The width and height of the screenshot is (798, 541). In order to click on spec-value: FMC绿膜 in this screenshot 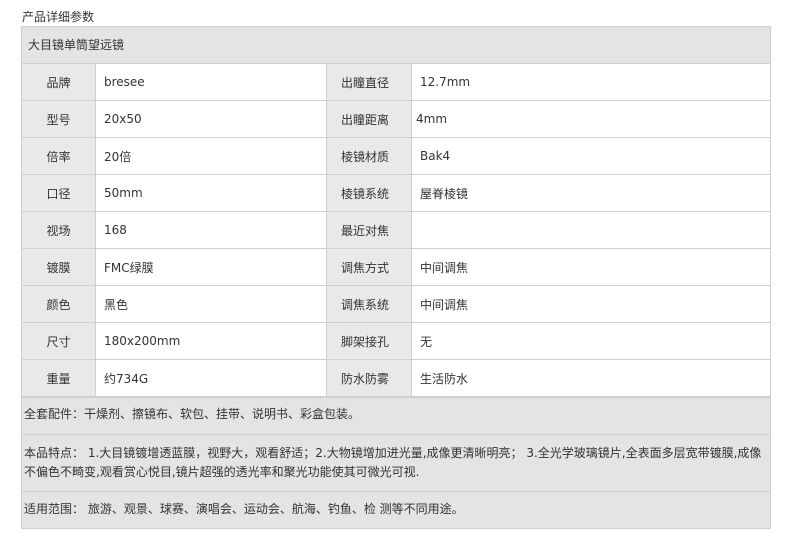, I will do `click(211, 267)`.